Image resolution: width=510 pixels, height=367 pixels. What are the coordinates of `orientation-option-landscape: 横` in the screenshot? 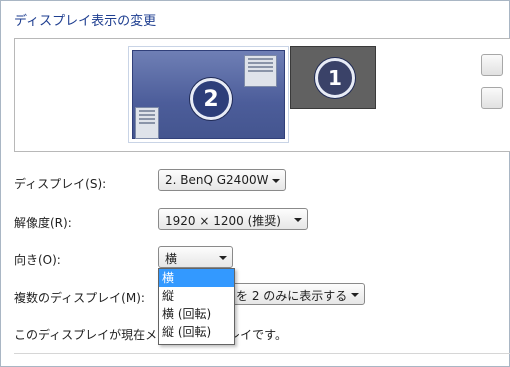 It's located at (196, 278).